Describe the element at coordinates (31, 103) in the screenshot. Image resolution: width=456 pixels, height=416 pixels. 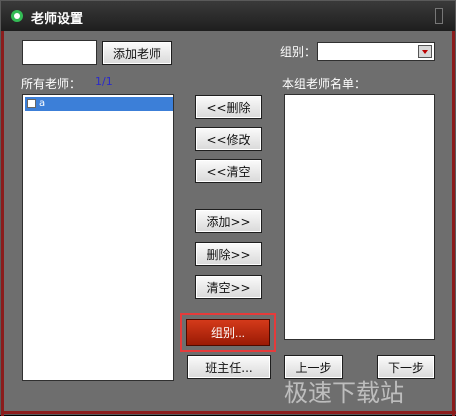
I see `checkbox` at that location.